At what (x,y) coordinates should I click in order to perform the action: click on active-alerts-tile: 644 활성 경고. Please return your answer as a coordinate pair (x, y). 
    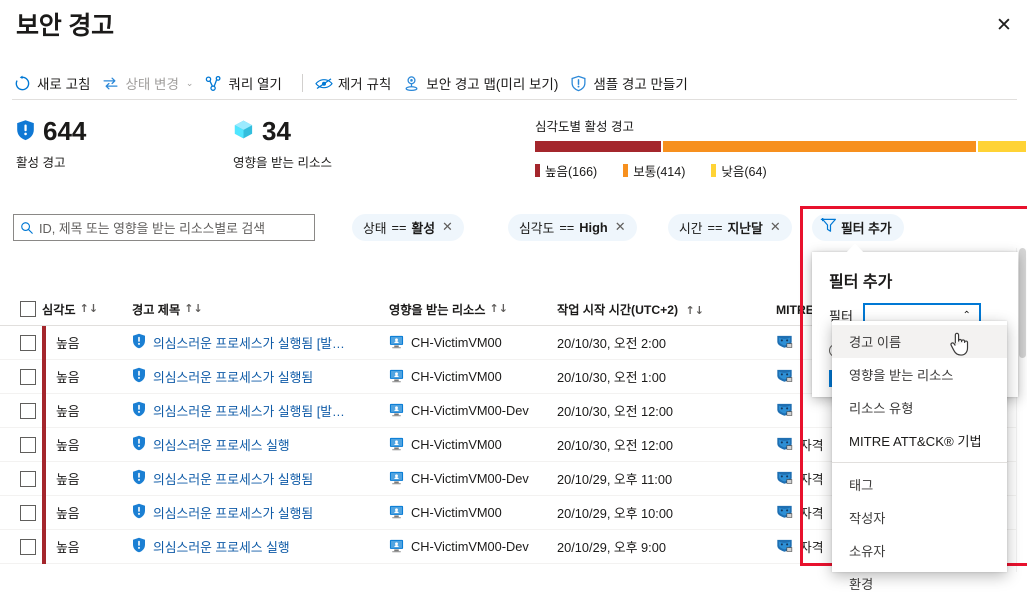
    Looking at the image, I should click on (51, 144).